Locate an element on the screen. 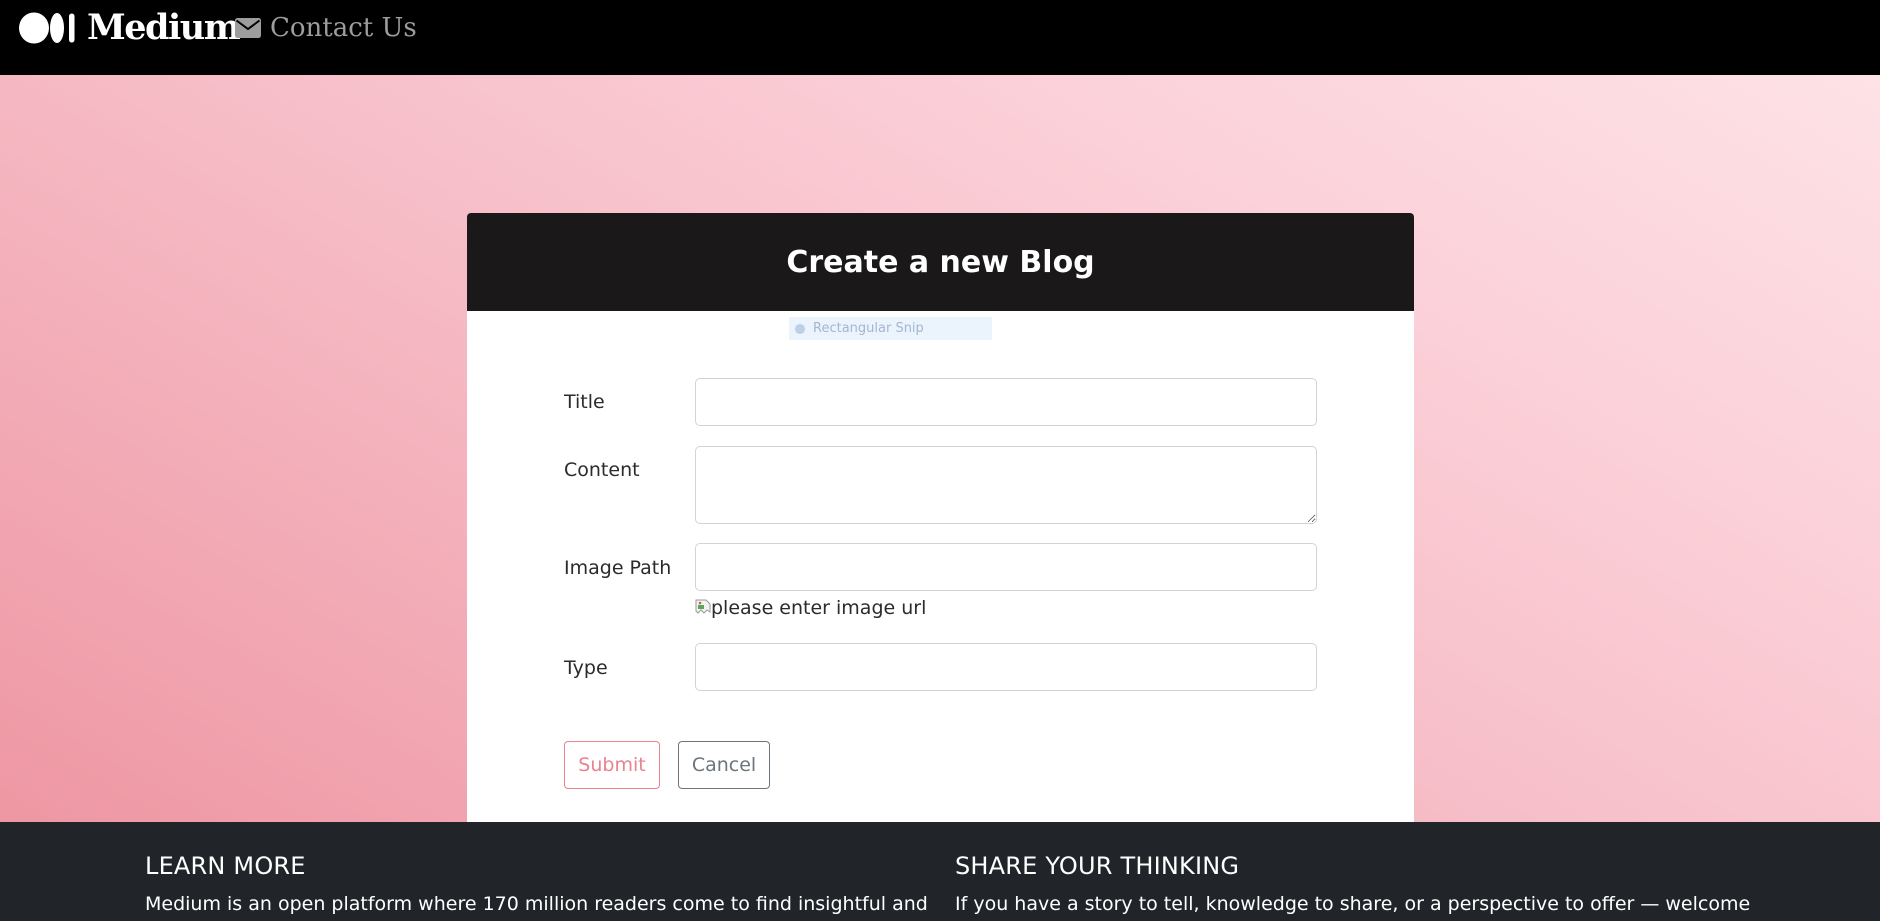  top-navbar: Medium Contact Us is located at coordinates (940, 37).